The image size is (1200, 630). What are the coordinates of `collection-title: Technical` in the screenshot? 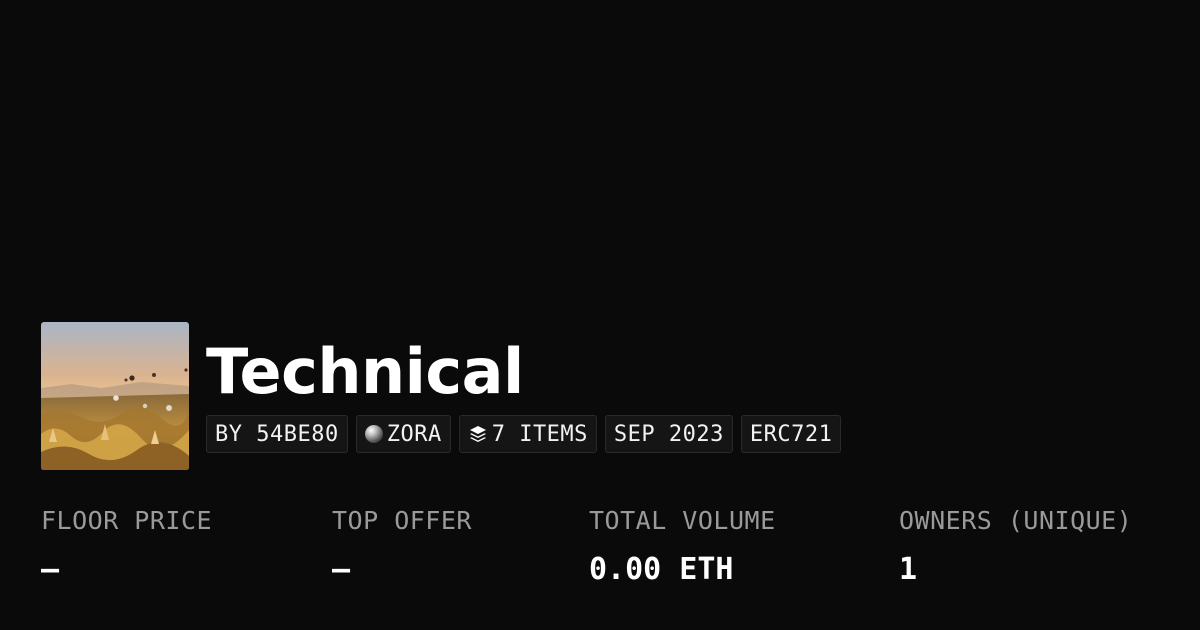 It's located at (365, 371).